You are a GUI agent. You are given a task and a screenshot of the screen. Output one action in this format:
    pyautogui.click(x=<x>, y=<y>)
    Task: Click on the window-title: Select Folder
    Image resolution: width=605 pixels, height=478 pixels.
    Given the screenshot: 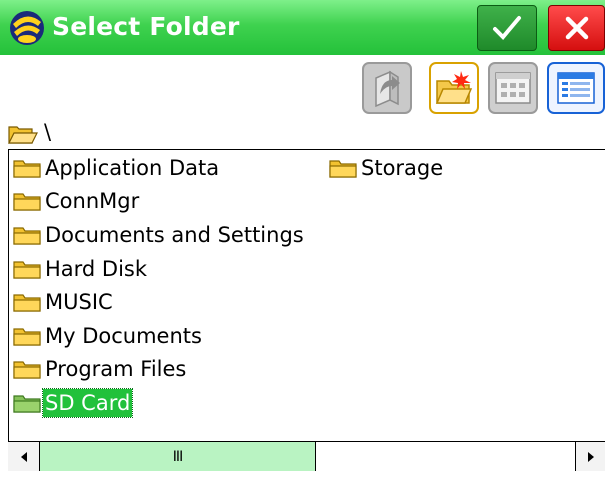 What is the action you would take?
    pyautogui.click(x=146, y=26)
    